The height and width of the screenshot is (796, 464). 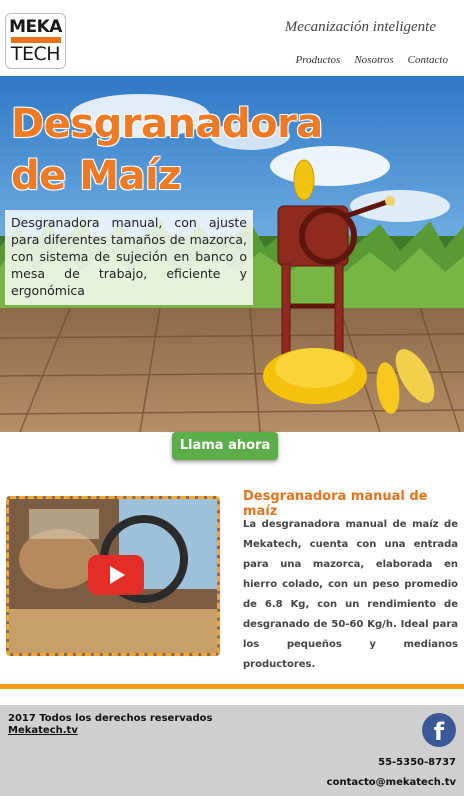 I want to click on call-now-button: Llama ahora, so click(x=225, y=446).